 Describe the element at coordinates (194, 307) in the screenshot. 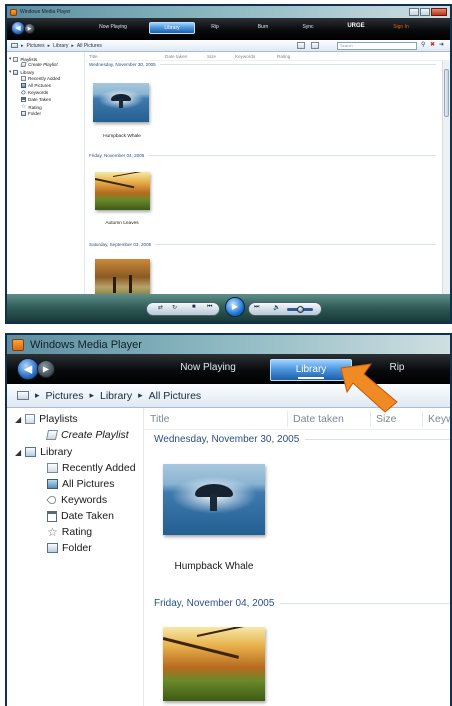

I see `stop-icon: ■` at that location.